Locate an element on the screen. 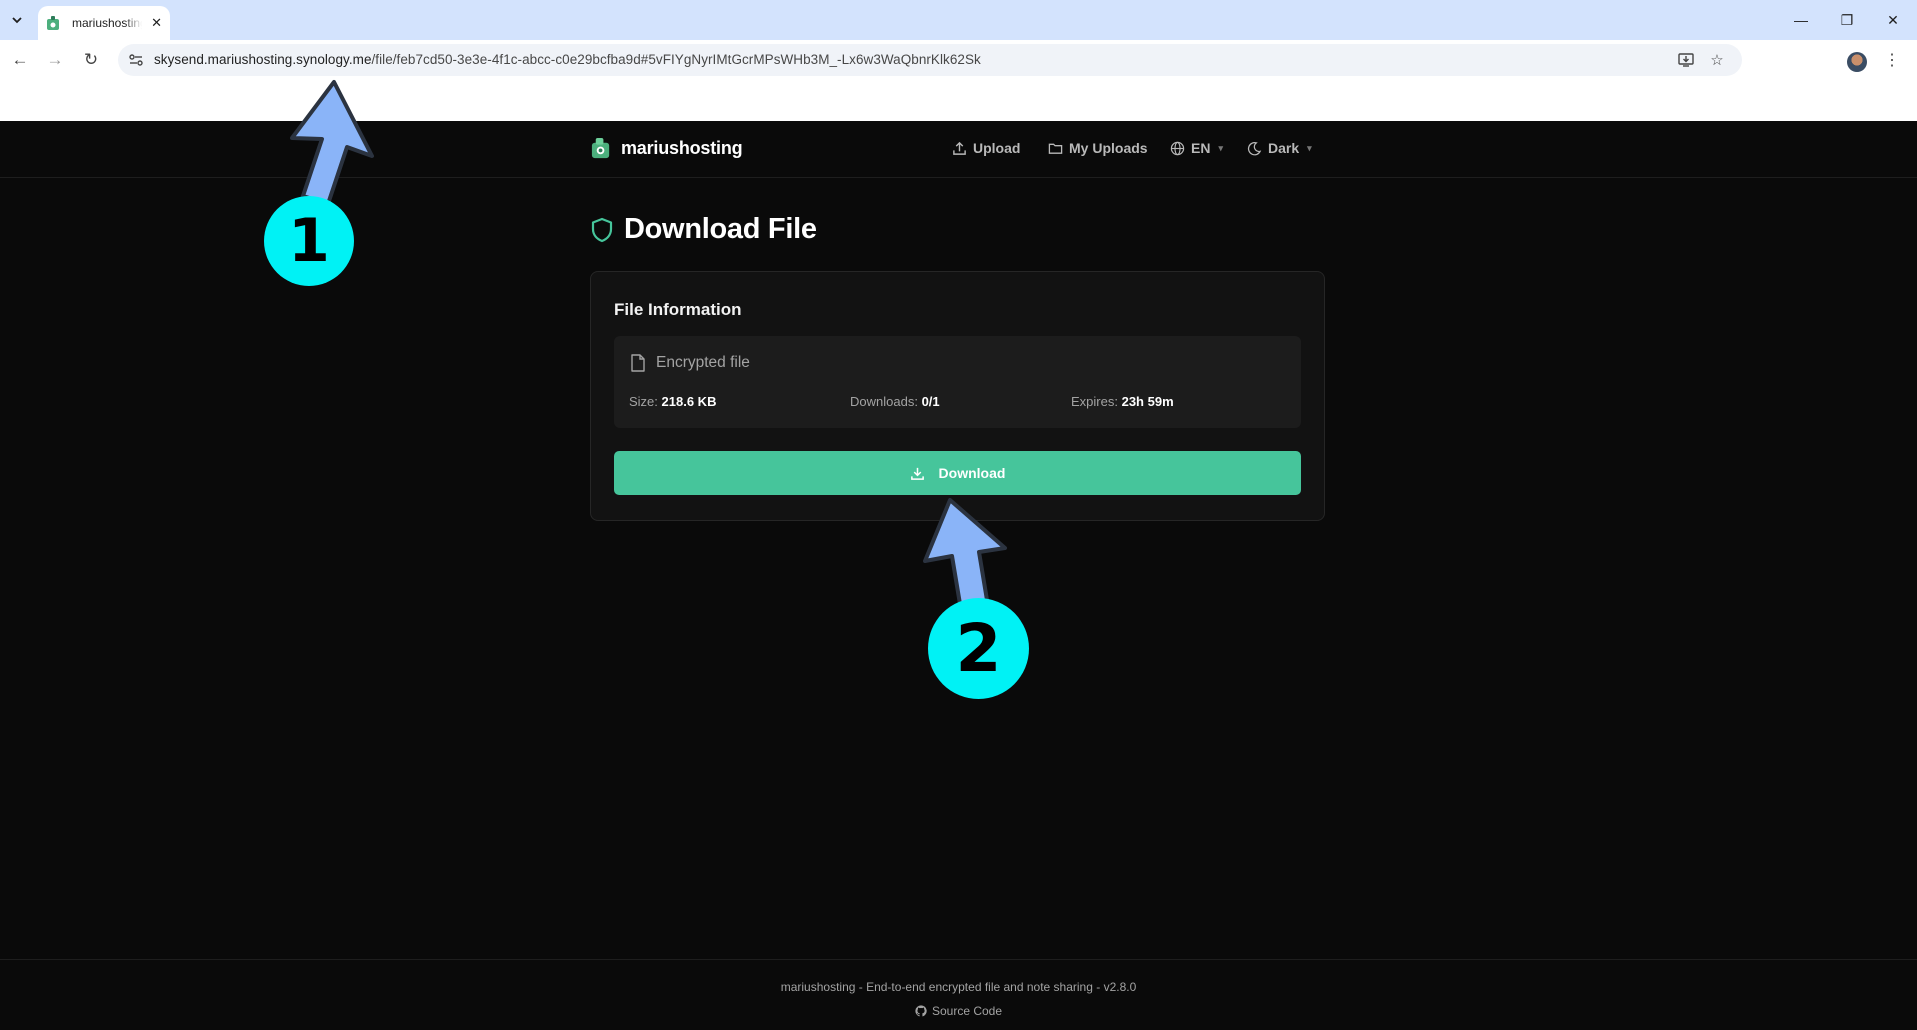 The image size is (1917, 1030). nav-my-uploads: My Uploads is located at coordinates (1098, 148).